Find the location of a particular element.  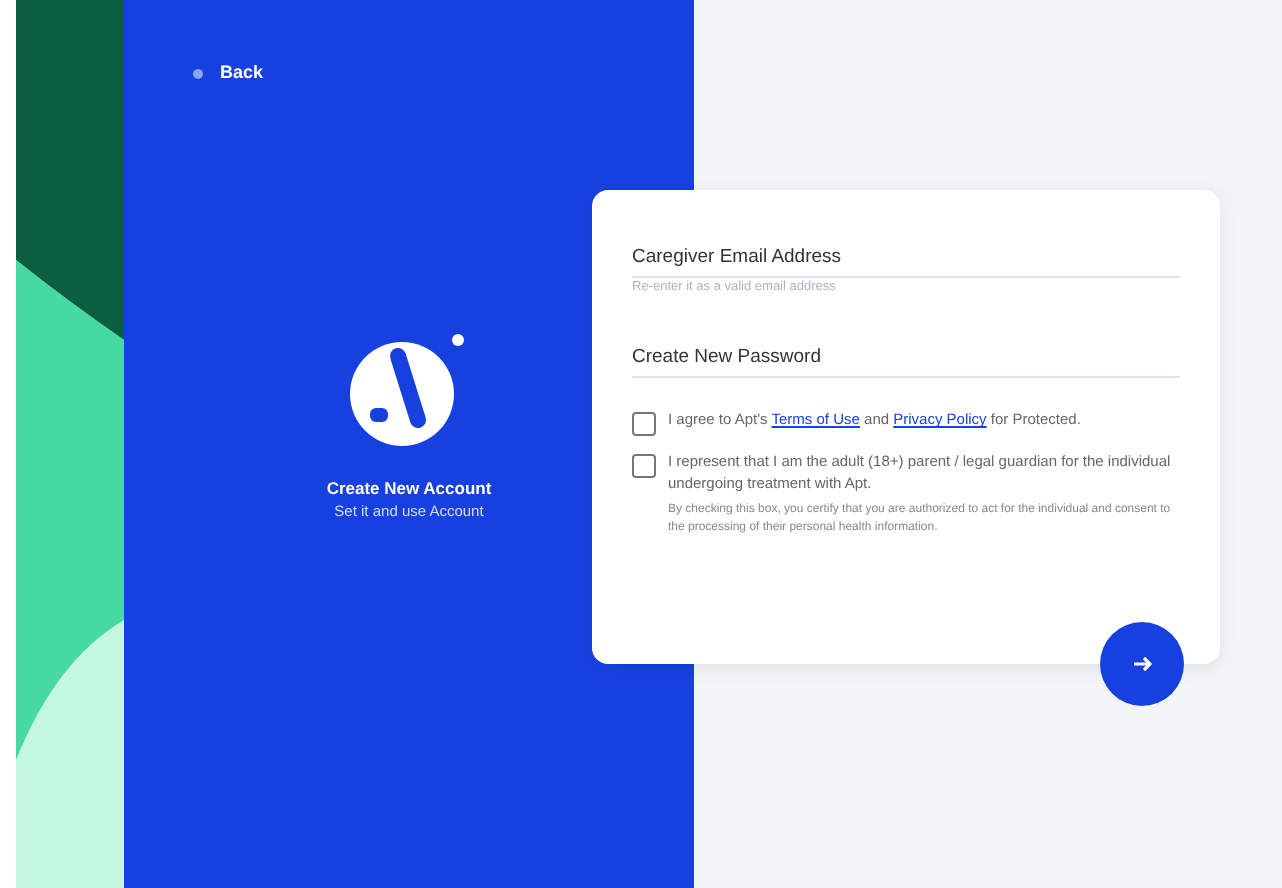

arrow-right-icon is located at coordinates (1142, 664).